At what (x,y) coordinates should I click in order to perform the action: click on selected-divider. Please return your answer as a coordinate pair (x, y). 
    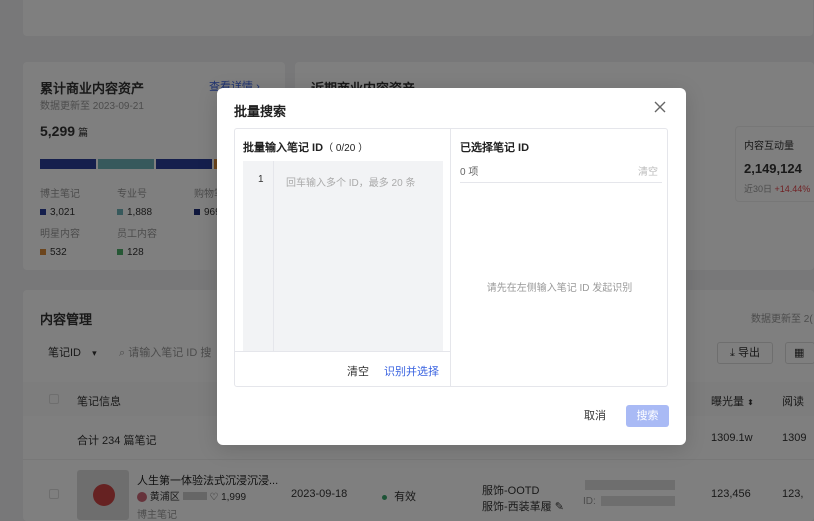
    Looking at the image, I should click on (561, 182).